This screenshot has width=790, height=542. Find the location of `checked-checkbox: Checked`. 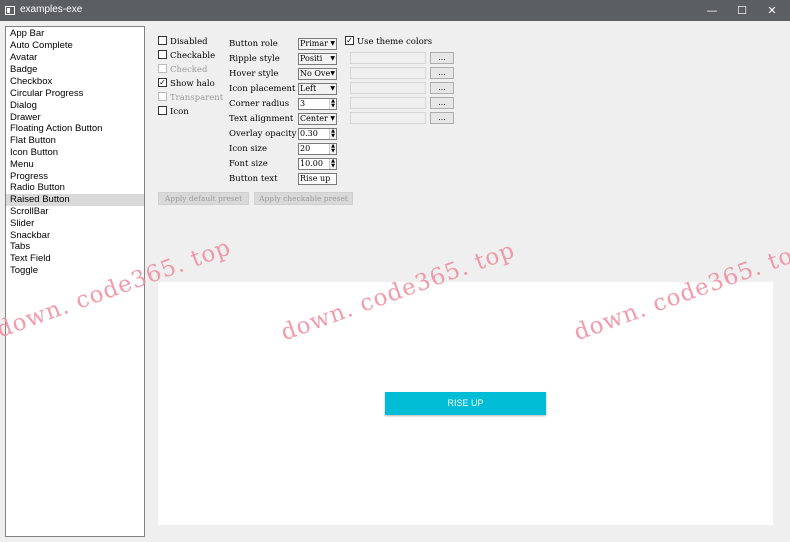

checked-checkbox: Checked is located at coordinates (183, 70).